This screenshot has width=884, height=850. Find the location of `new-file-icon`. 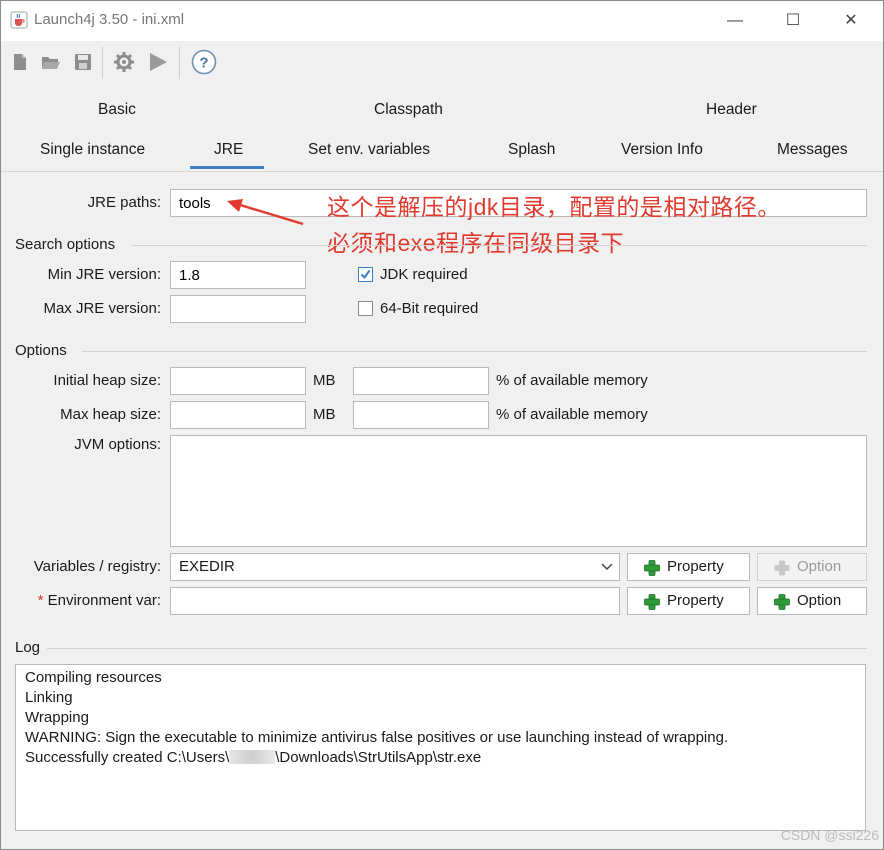

new-file-icon is located at coordinates (20, 62).